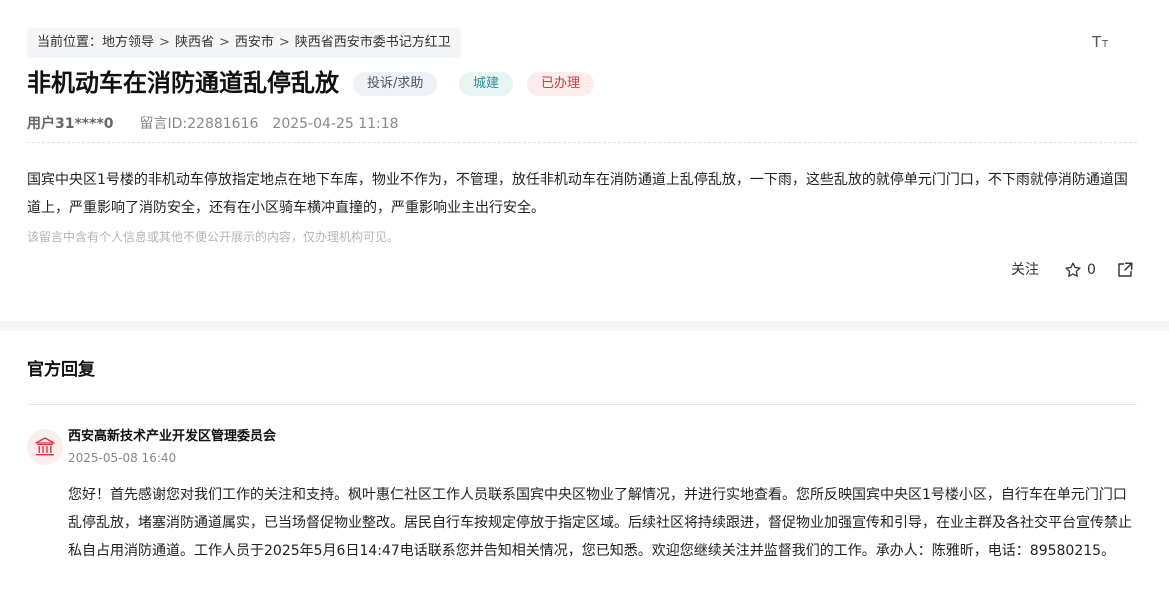 This screenshot has width=1169, height=593. I want to click on post-meta: 用户31****0 留言ID:22881616 2025-04-25 11:18, so click(213, 124).